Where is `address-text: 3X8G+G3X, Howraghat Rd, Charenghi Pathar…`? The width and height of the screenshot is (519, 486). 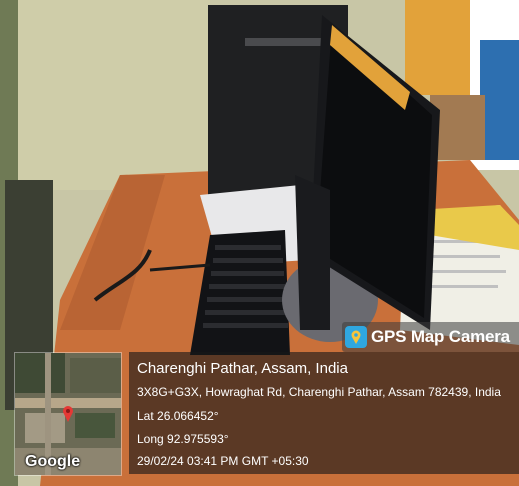
address-text: 3X8G+G3X, Howraghat Rd, Charenghi Pathar… is located at coordinates (319, 392).